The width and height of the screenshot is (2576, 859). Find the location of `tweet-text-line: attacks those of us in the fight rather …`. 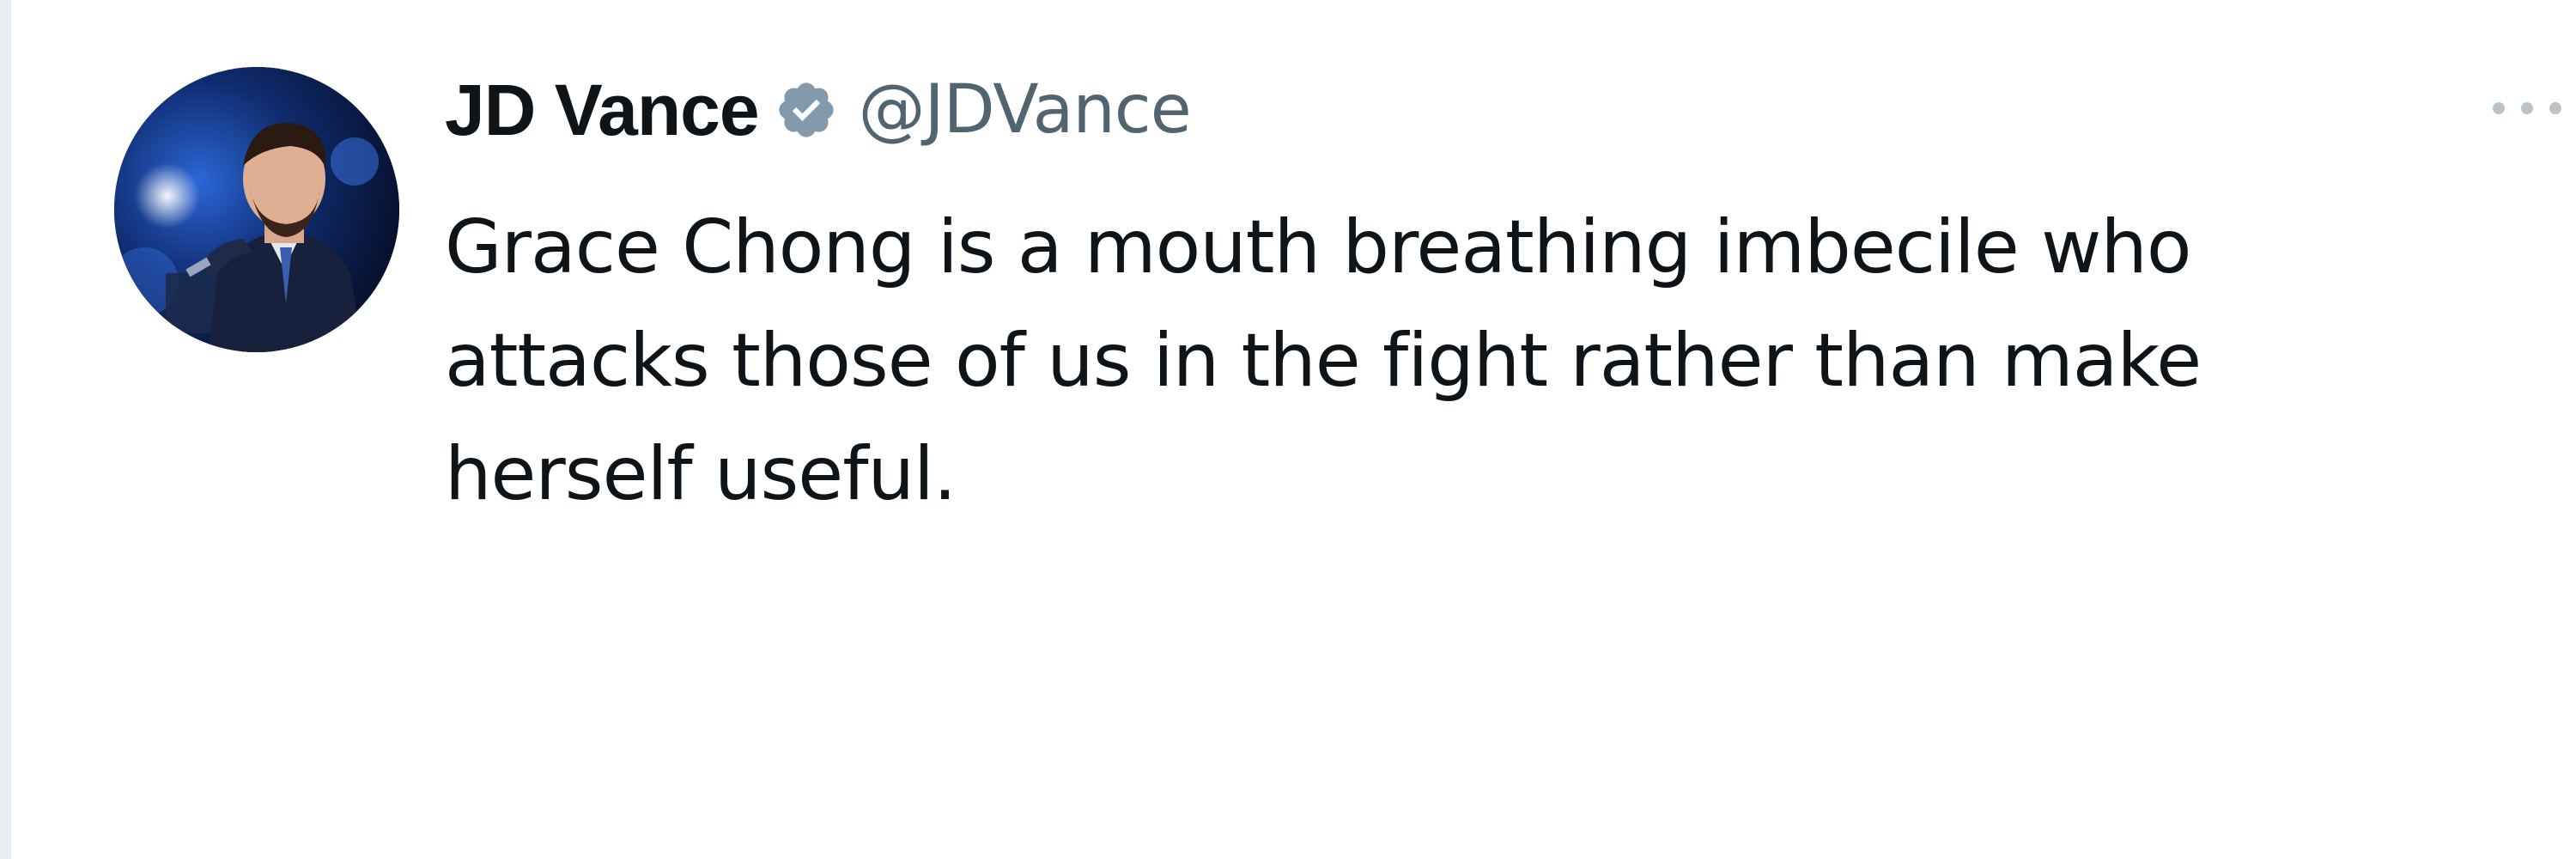

tweet-text-line: attacks those of us in the fight rather … is located at coordinates (1323, 361).